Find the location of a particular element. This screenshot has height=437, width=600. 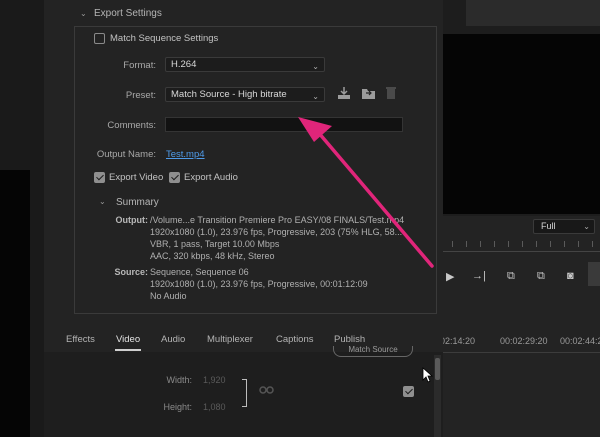

active-tab-indicator is located at coordinates (128, 350).